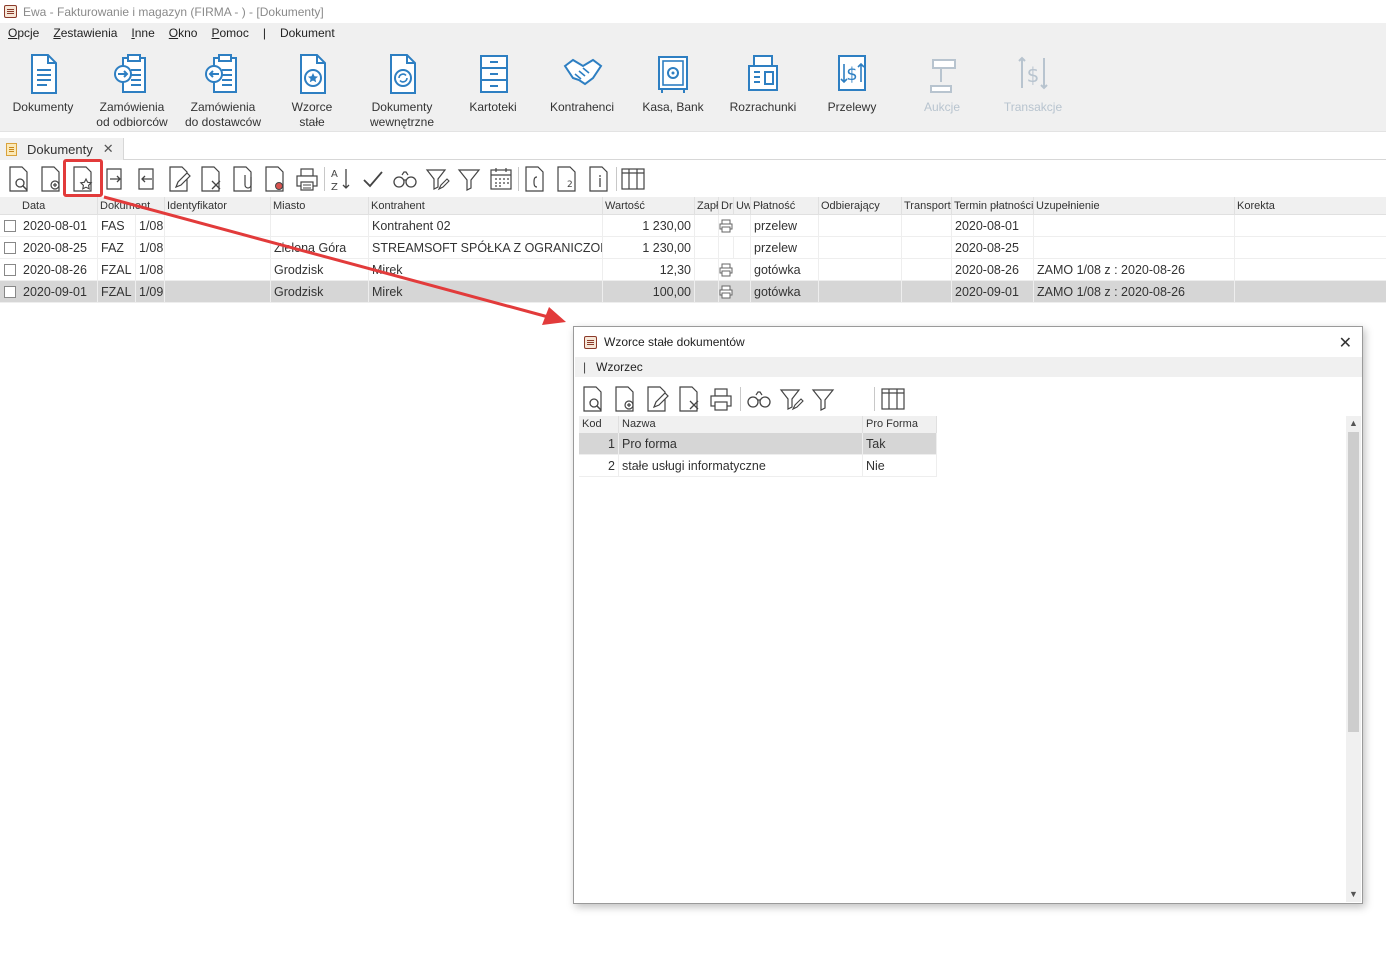  I want to click on ribbon-wzorce-stale-button: Wzorce stałe, so click(312, 91).